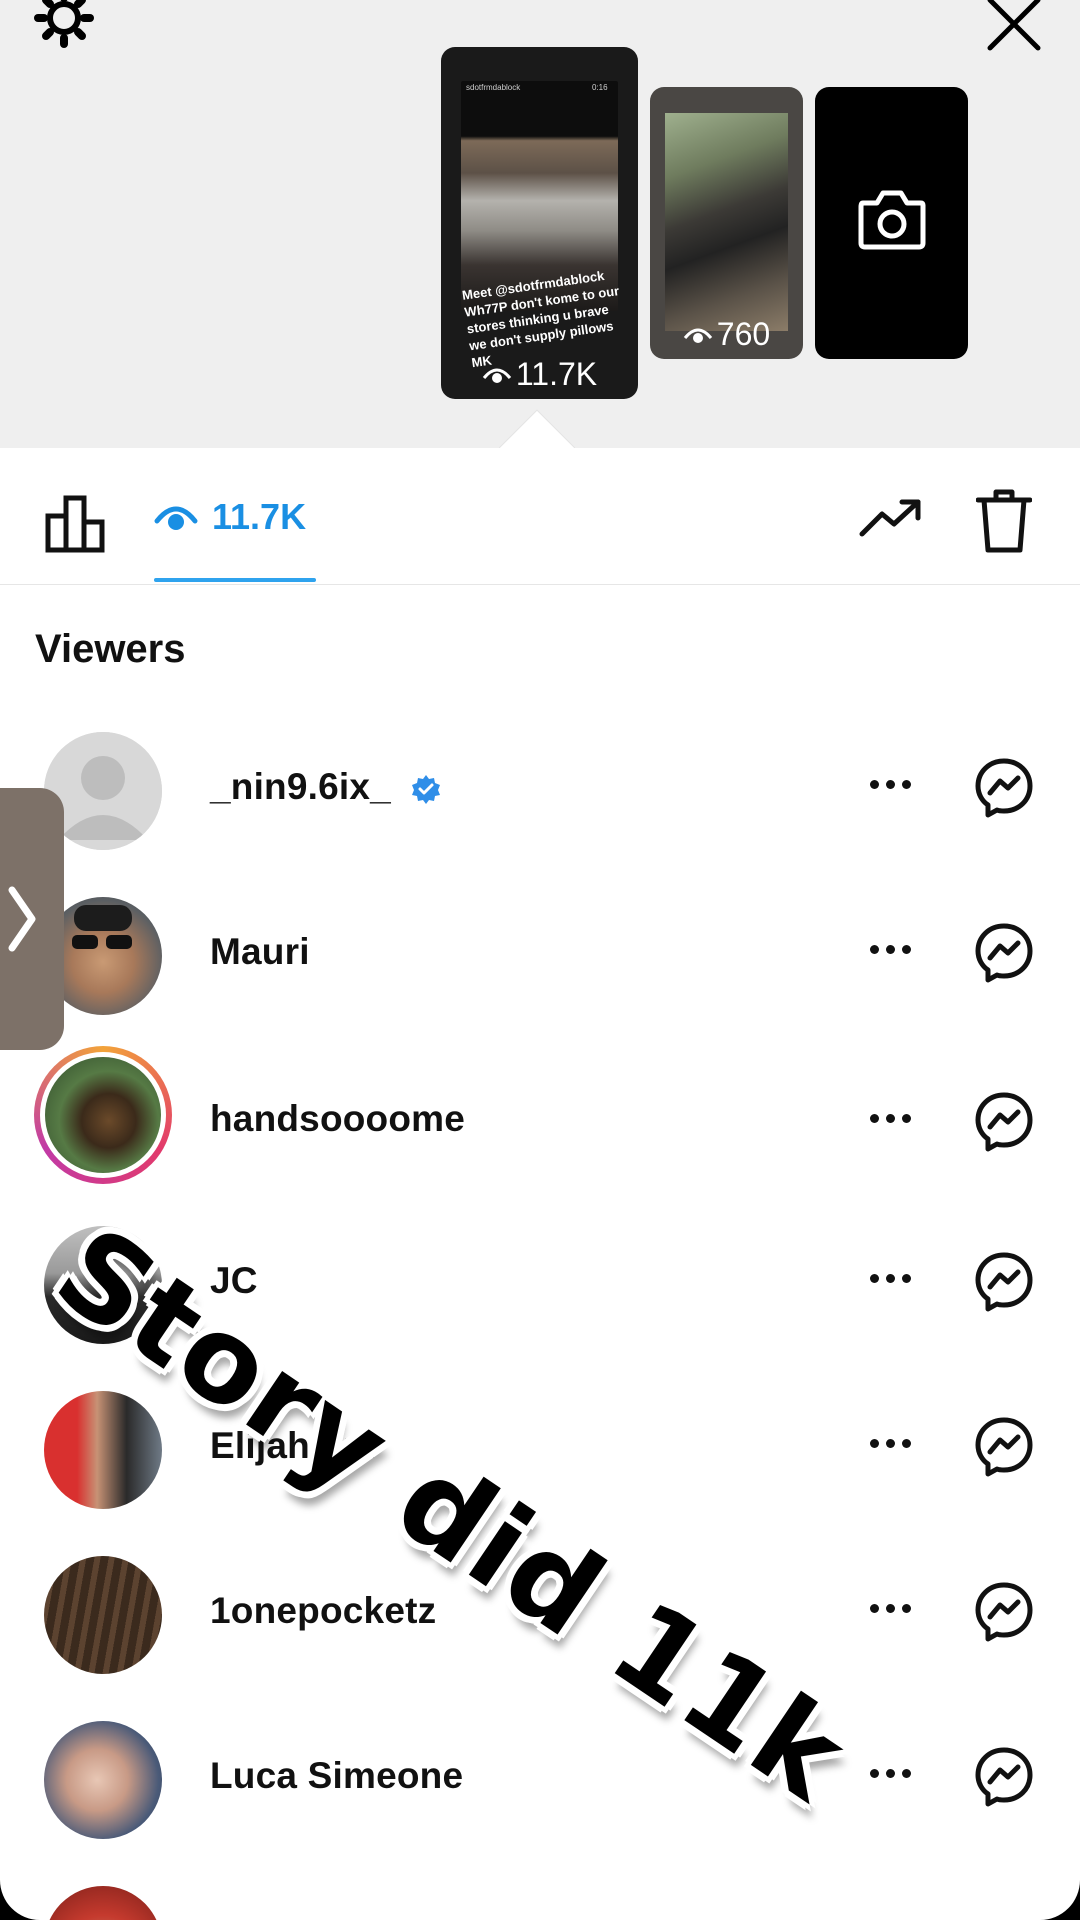  Describe the element at coordinates (110, 649) in the screenshot. I see `viewers-heading: Viewers` at that location.